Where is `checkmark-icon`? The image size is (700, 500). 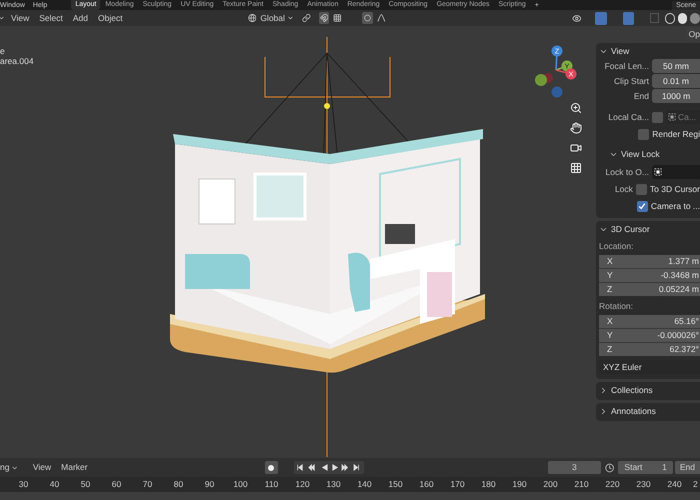
checkmark-icon is located at coordinates (642, 206).